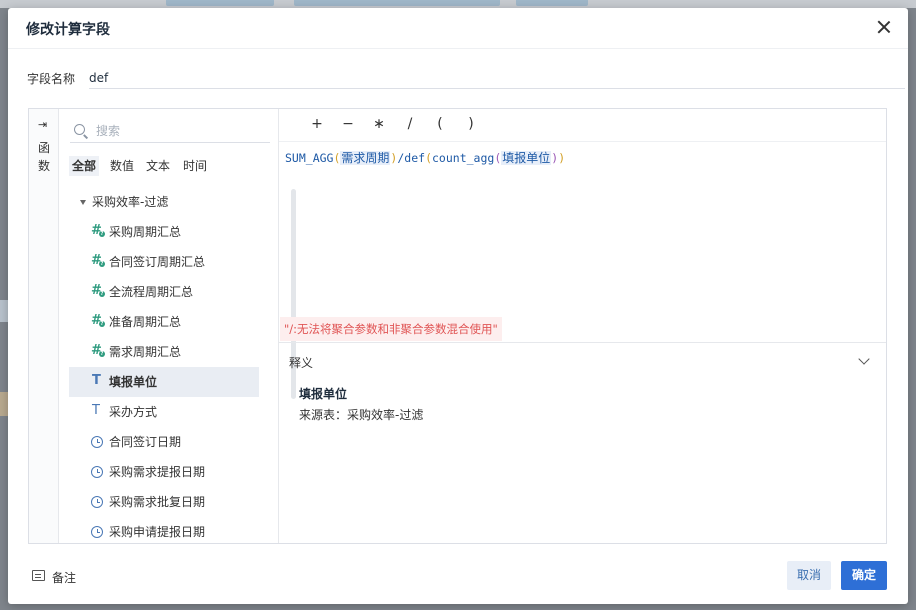 Image resolution: width=916 pixels, height=610 pixels. I want to click on tree-item: T 采办方式, so click(164, 412).